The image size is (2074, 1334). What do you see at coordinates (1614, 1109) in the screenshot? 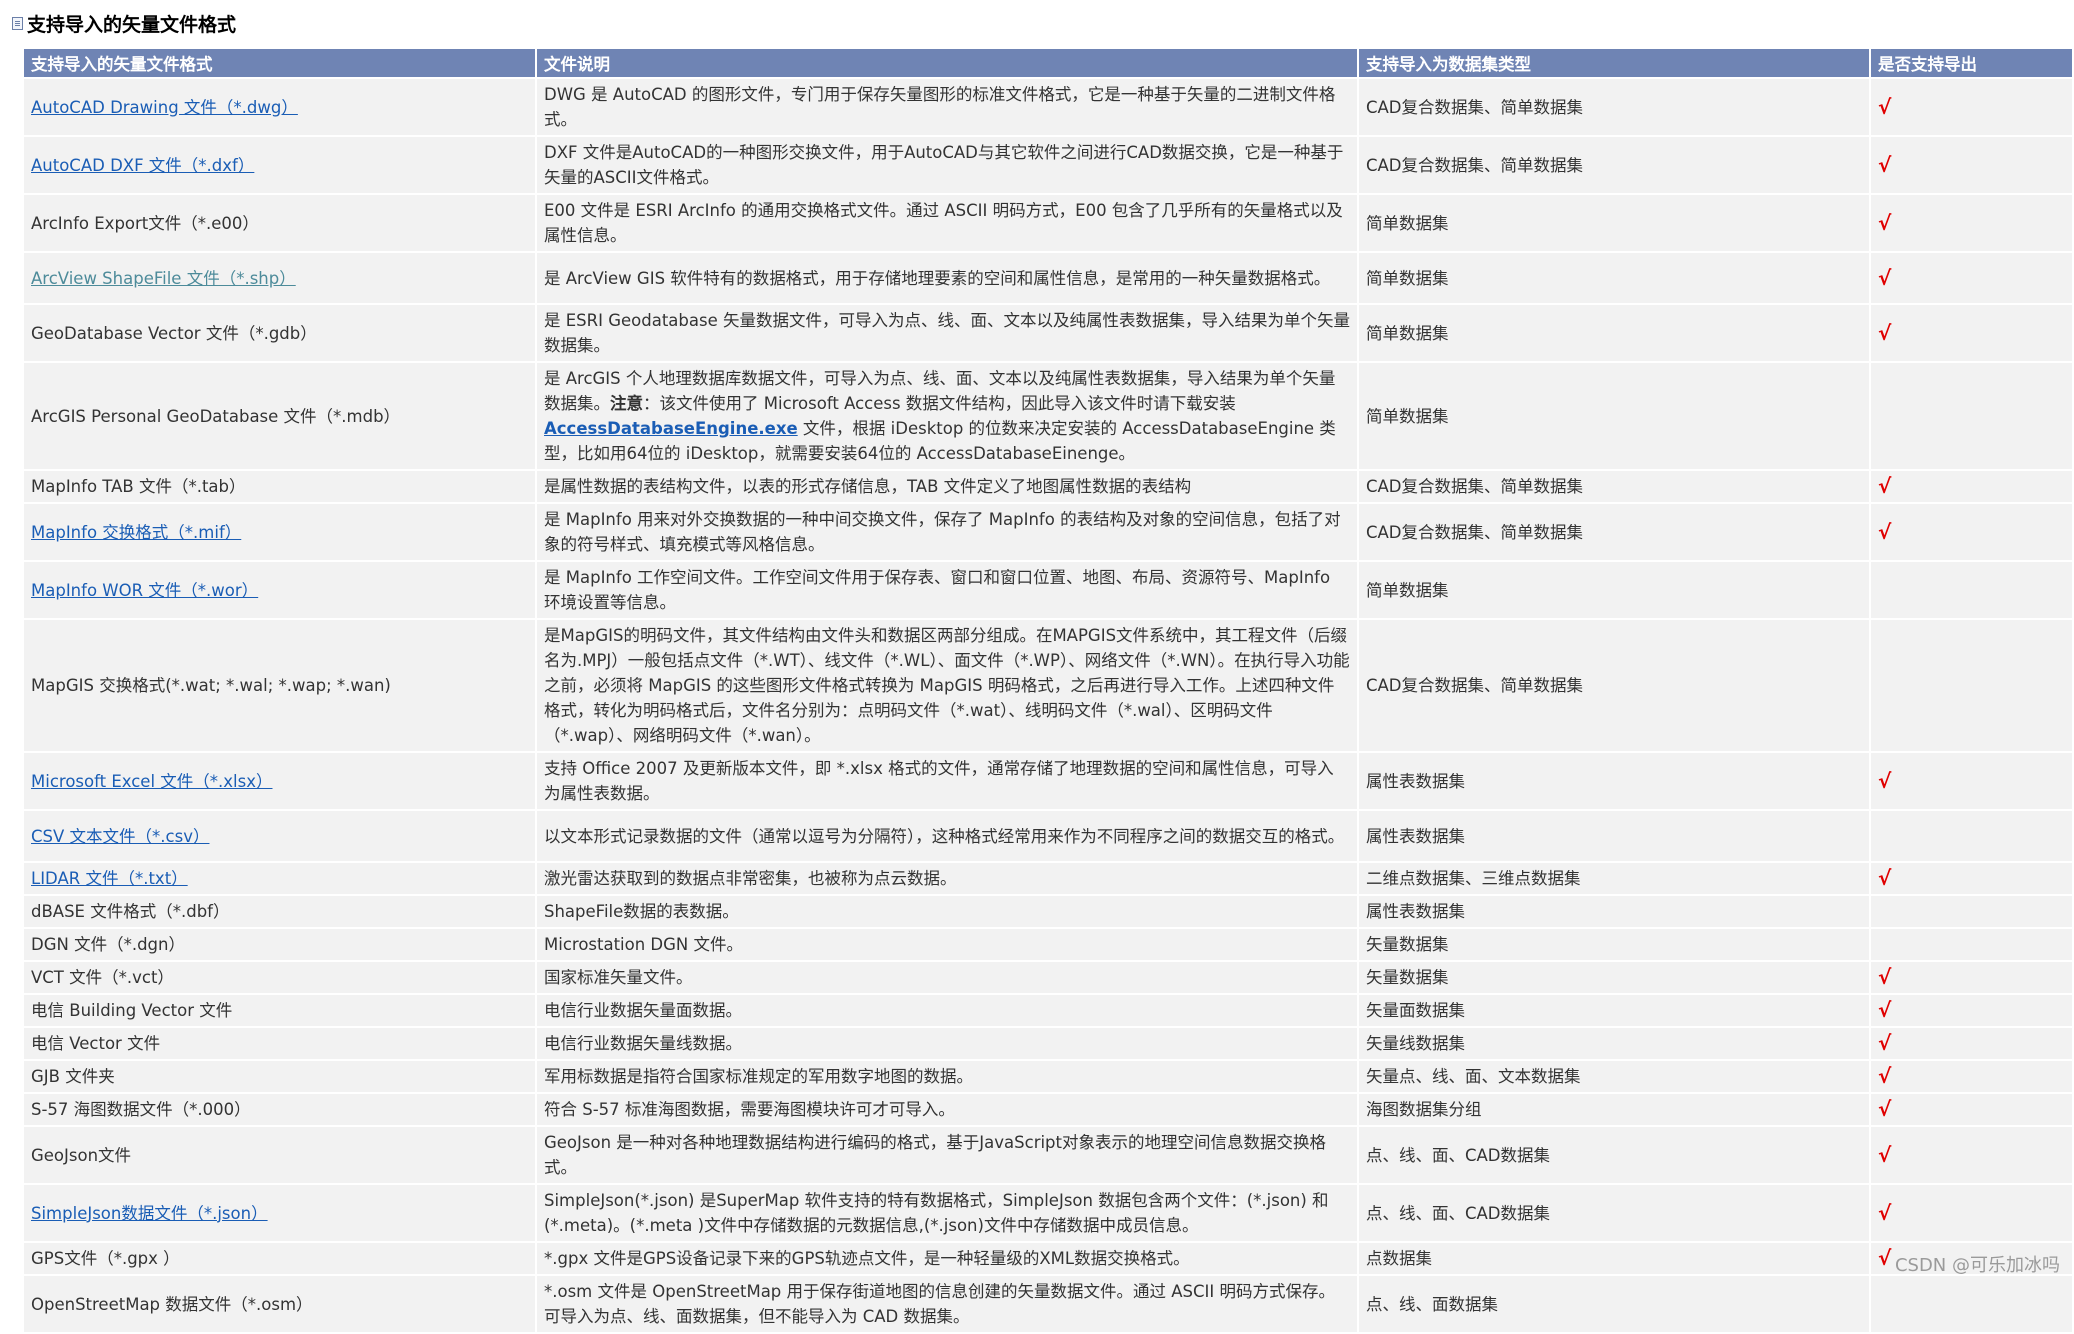
I see `dataset-type-cell: 海图数据集分组` at bounding box center [1614, 1109].